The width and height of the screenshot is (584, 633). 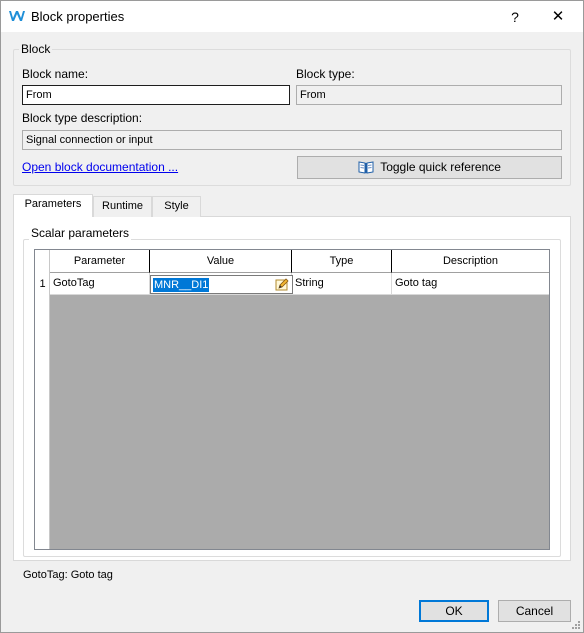 What do you see at coordinates (440, 167) in the screenshot?
I see `toggle-quick-reference-label: Toggle quick reference` at bounding box center [440, 167].